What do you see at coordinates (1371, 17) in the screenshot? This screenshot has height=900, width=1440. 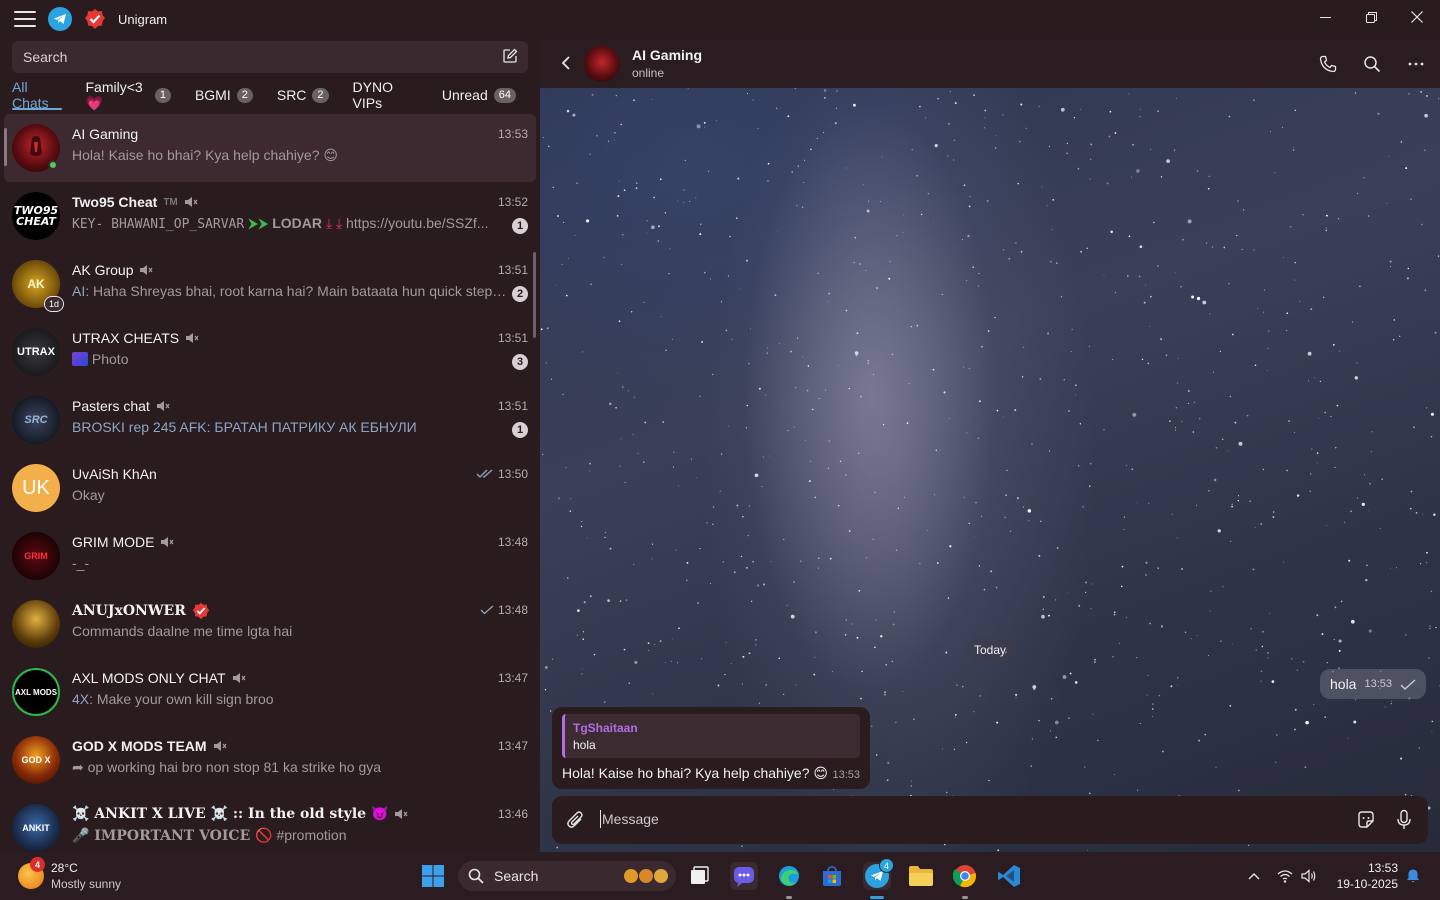 I see `restore-button` at bounding box center [1371, 17].